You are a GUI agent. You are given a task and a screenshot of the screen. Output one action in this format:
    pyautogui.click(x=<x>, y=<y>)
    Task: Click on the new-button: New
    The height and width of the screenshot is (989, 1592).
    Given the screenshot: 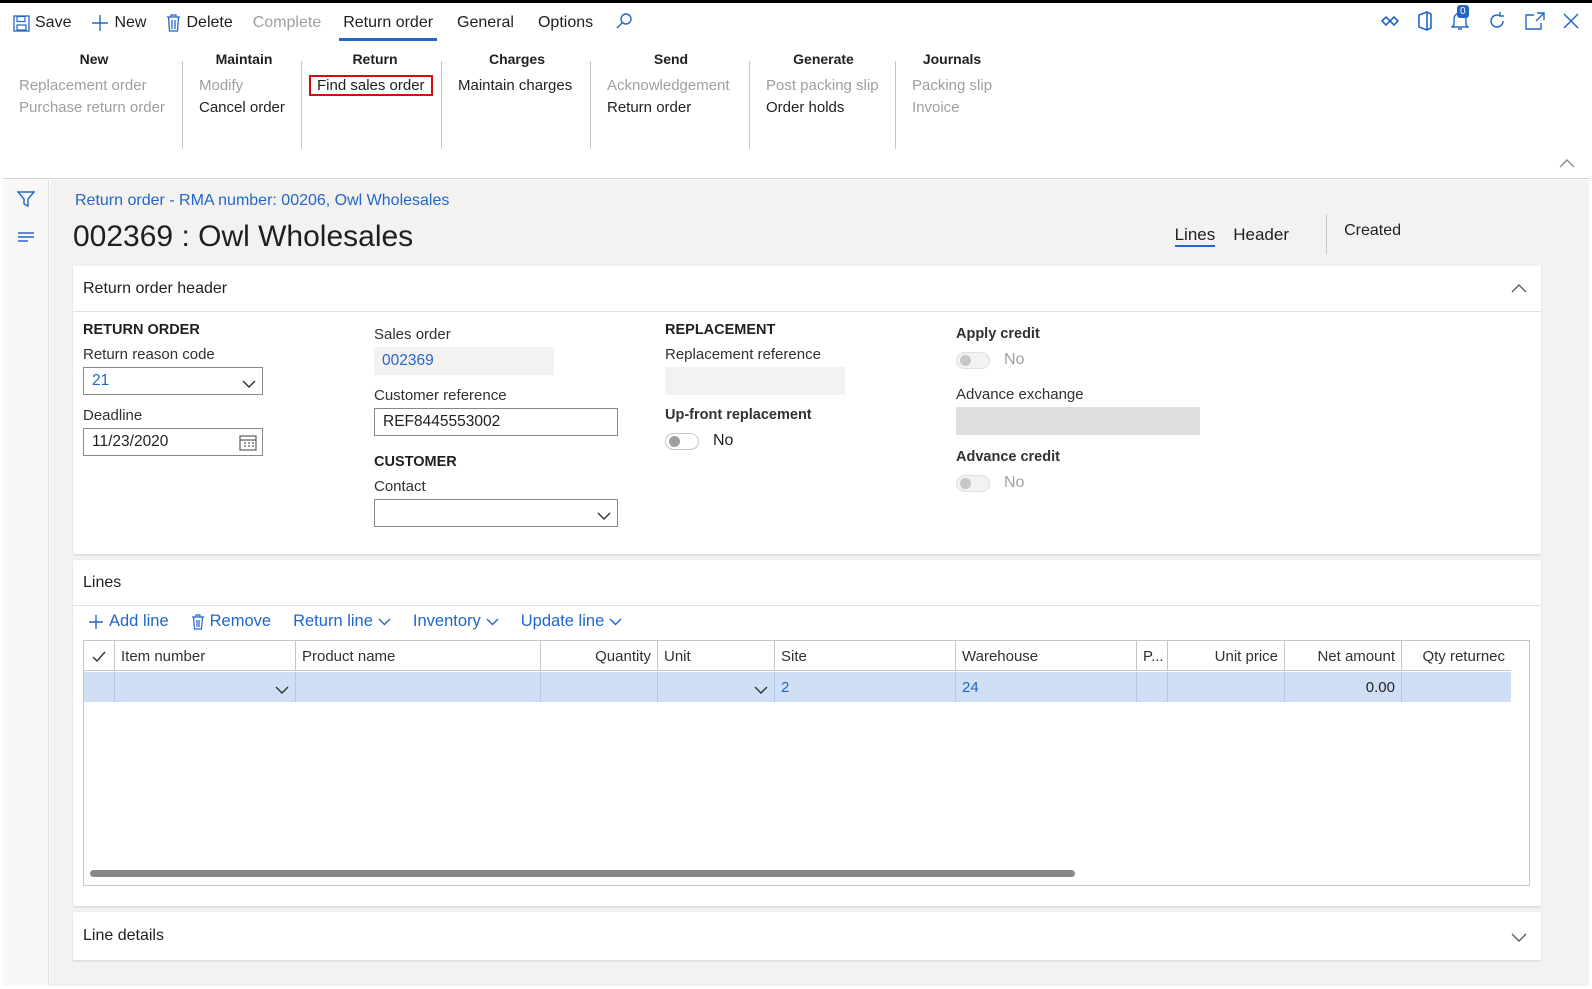 What is the action you would take?
    pyautogui.click(x=118, y=23)
    